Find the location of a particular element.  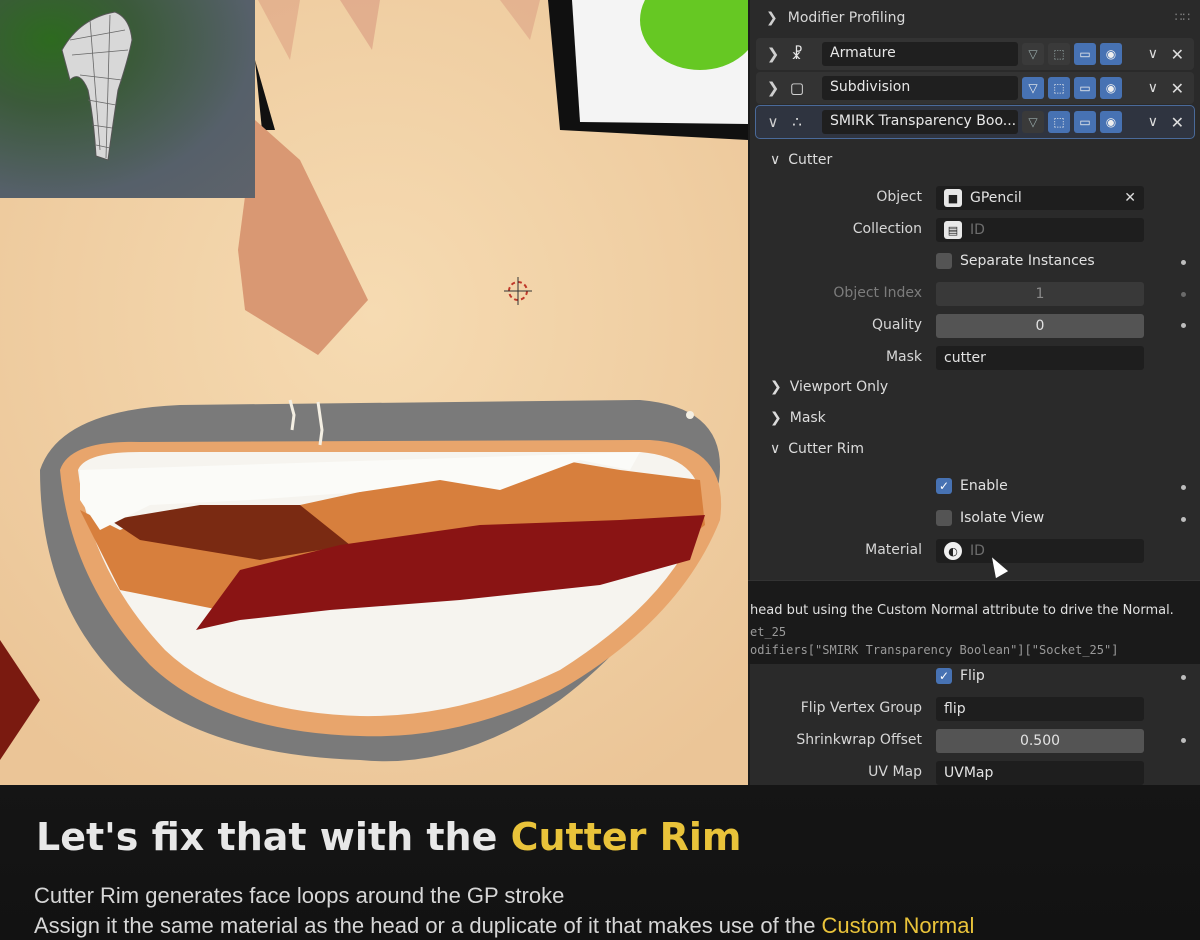

modifier-name-field: Armature is located at coordinates (920, 54).